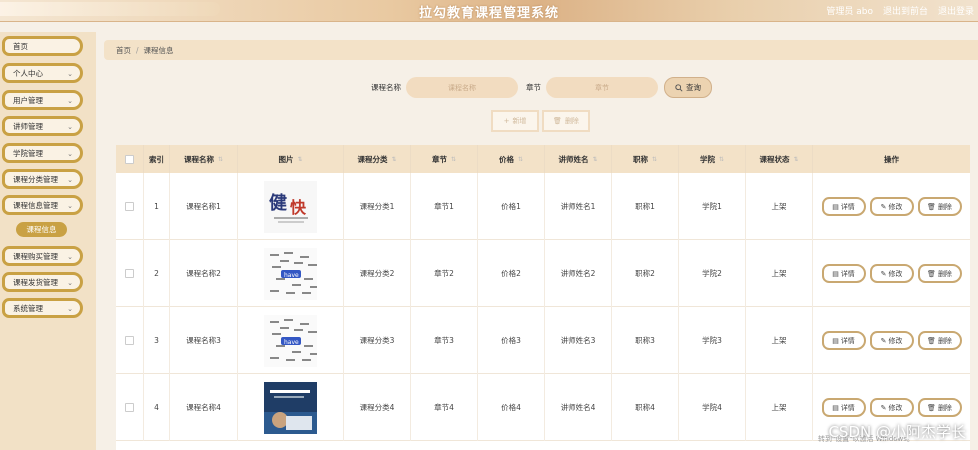 This screenshot has width=978, height=450. Describe the element at coordinates (42, 46) in the screenshot. I see `sidebar-item-home: 首页` at that location.